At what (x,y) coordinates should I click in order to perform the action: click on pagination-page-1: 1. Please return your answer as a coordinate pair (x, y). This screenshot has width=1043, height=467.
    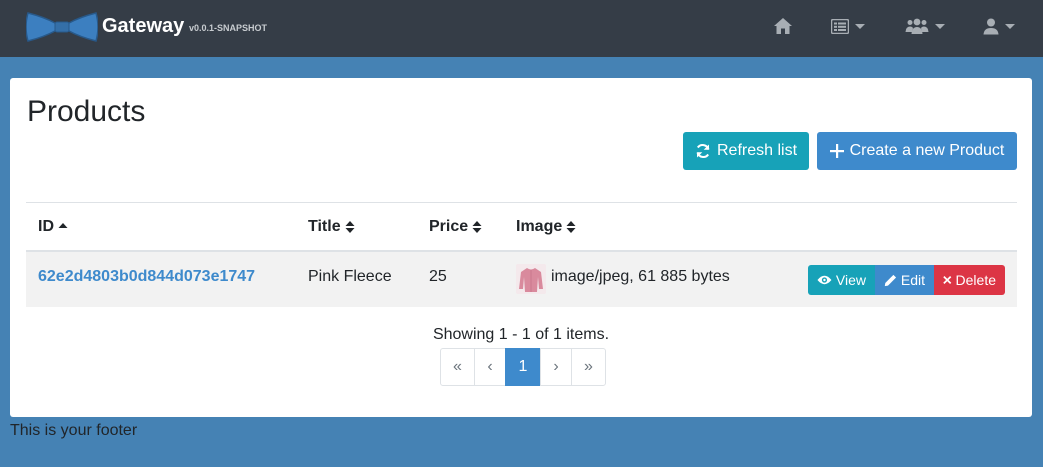
    Looking at the image, I should click on (523, 367).